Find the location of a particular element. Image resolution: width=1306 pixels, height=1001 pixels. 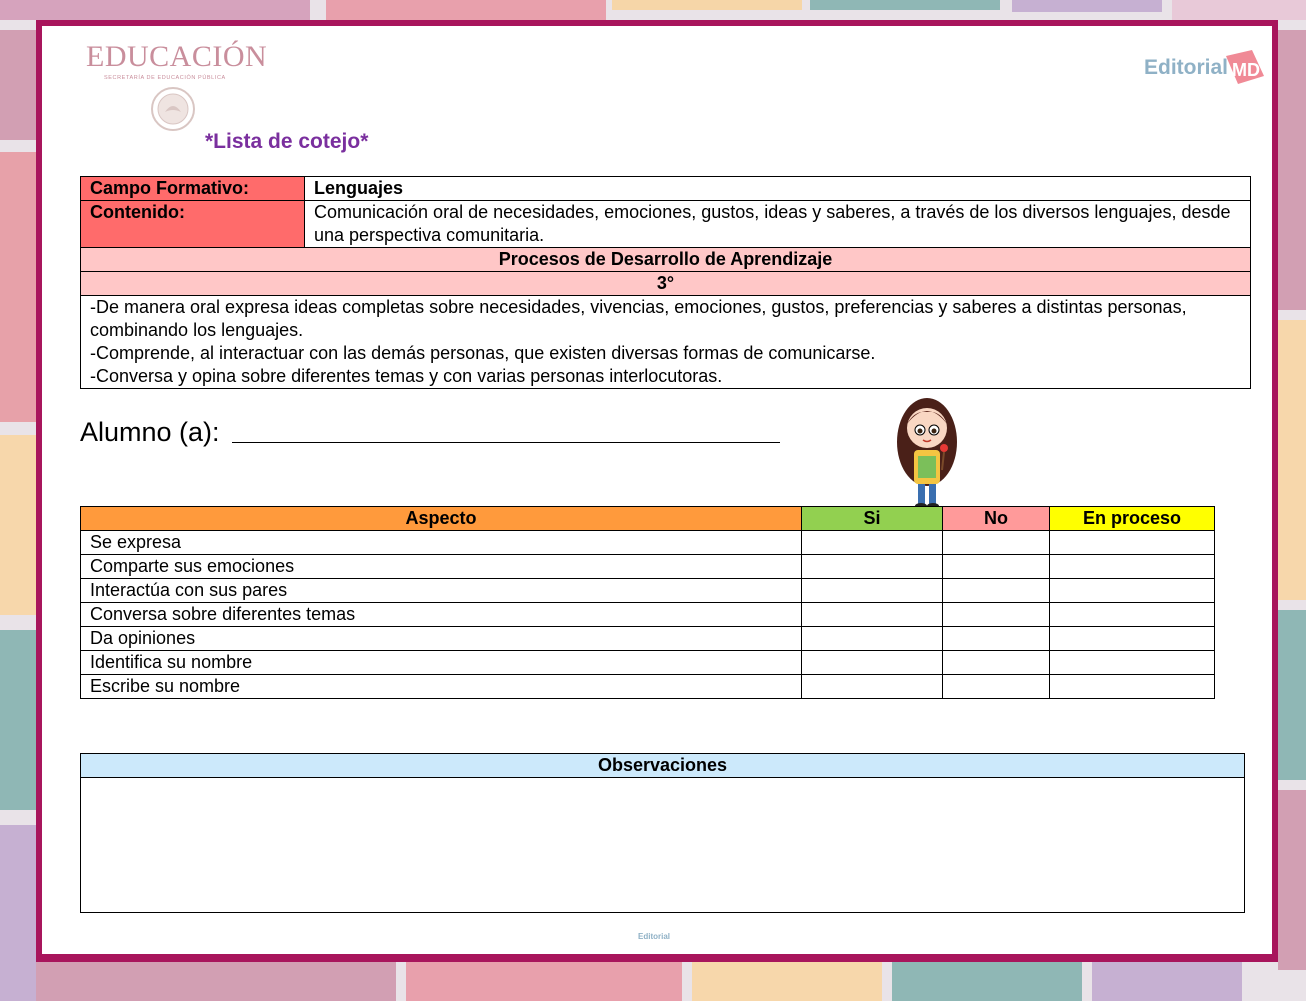

table-row: Identifica su nombre is located at coordinates (647, 662).